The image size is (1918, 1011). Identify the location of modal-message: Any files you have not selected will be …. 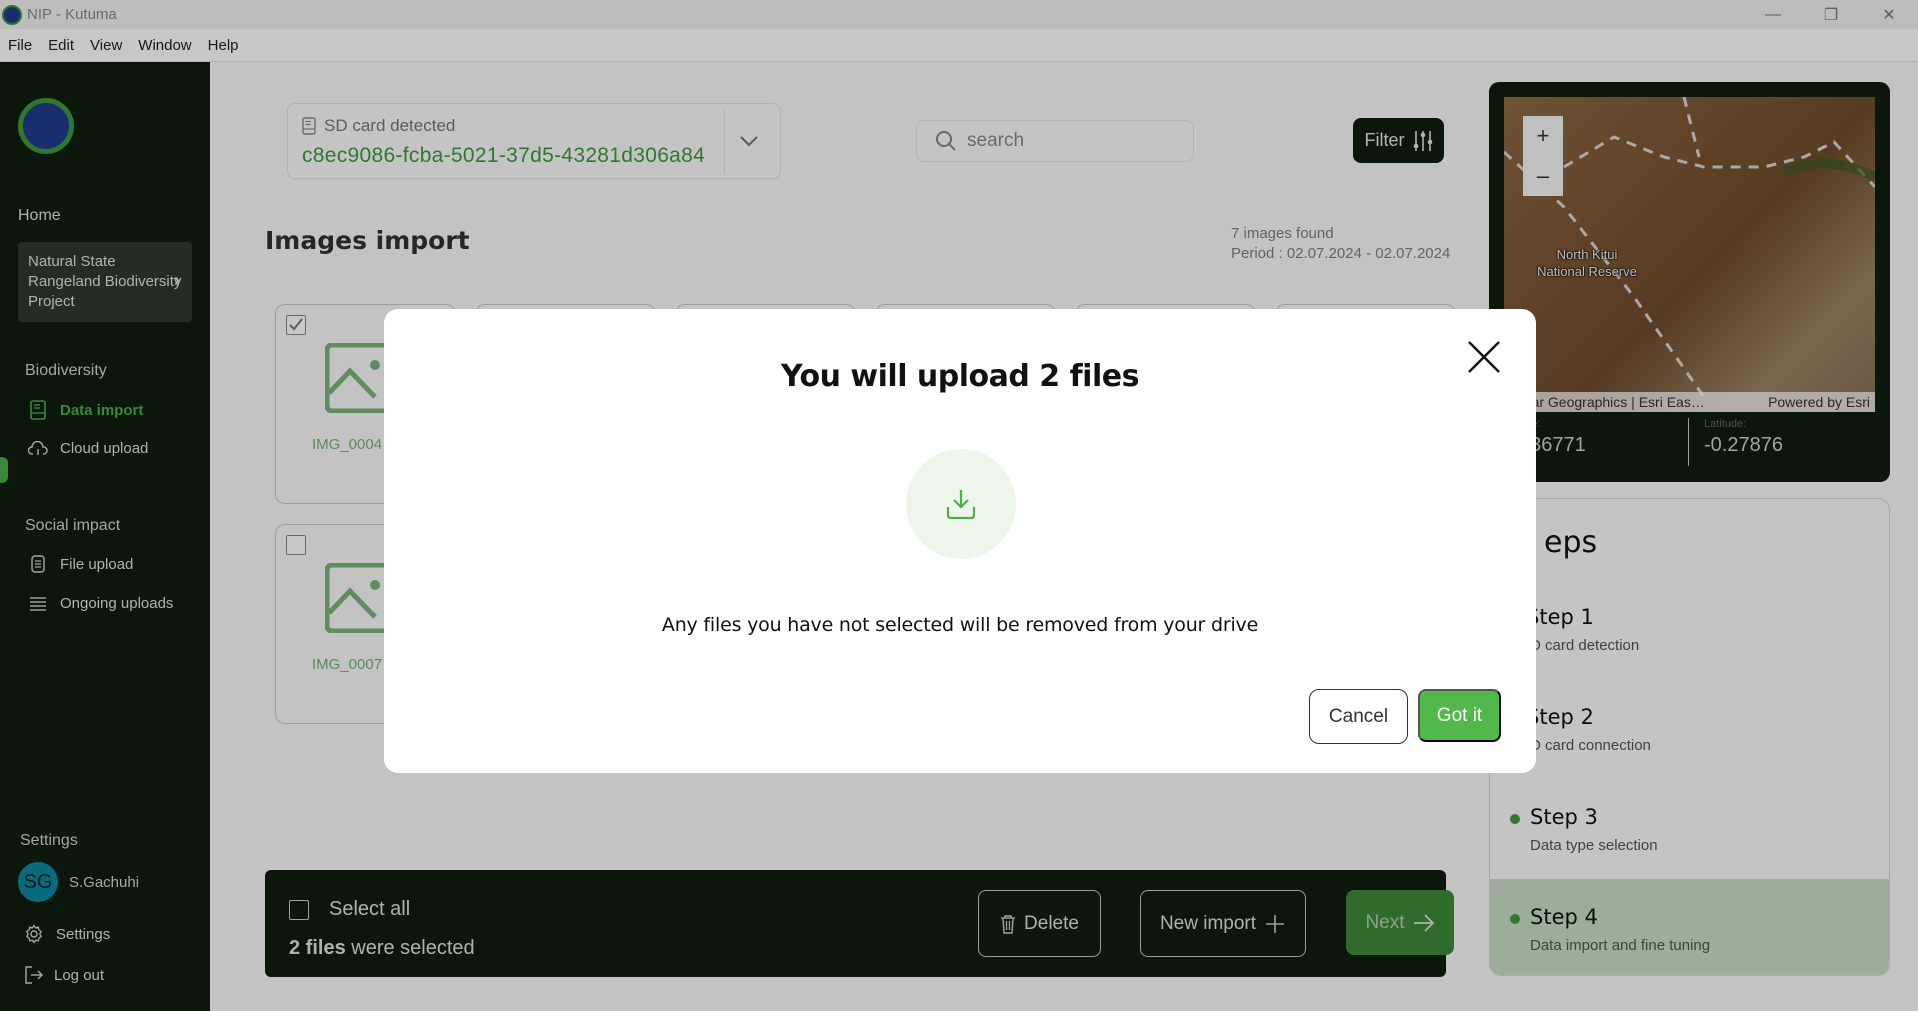
(960, 625).